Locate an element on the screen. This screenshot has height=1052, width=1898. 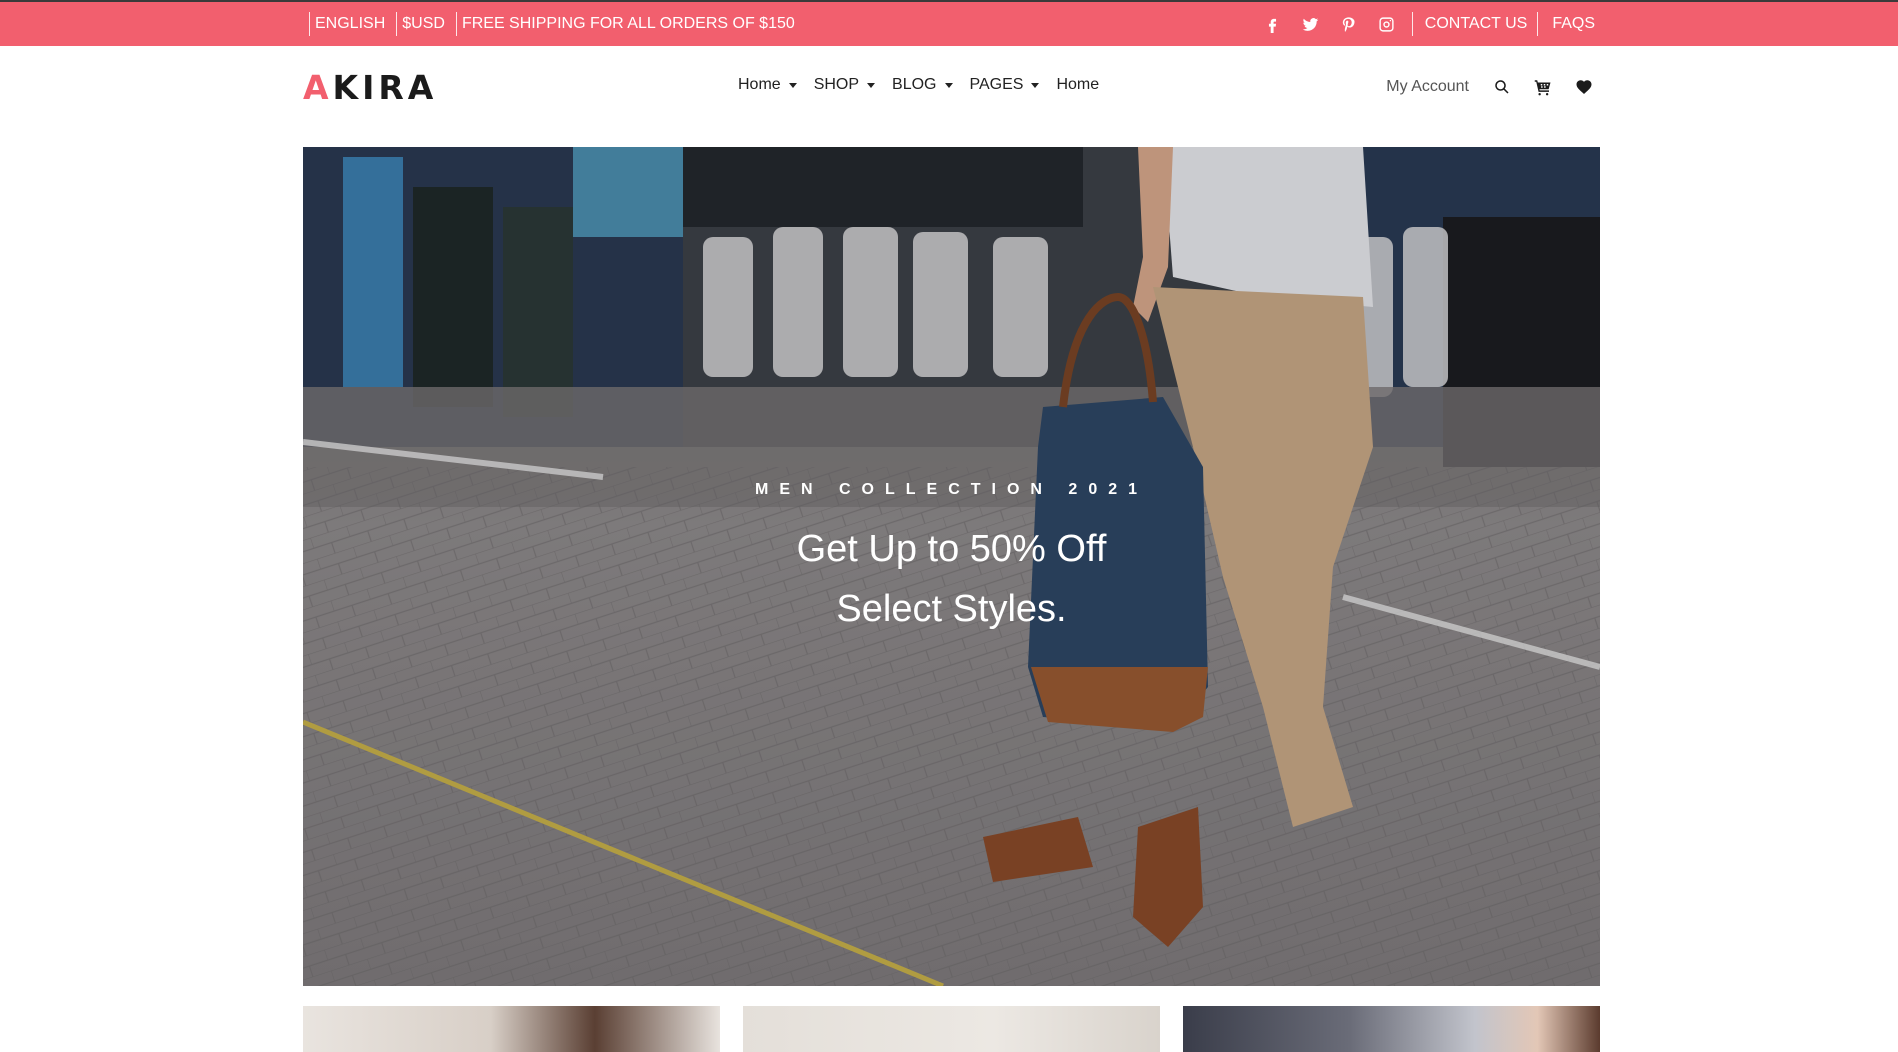
nav-item-label: SHOP is located at coordinates (836, 84).